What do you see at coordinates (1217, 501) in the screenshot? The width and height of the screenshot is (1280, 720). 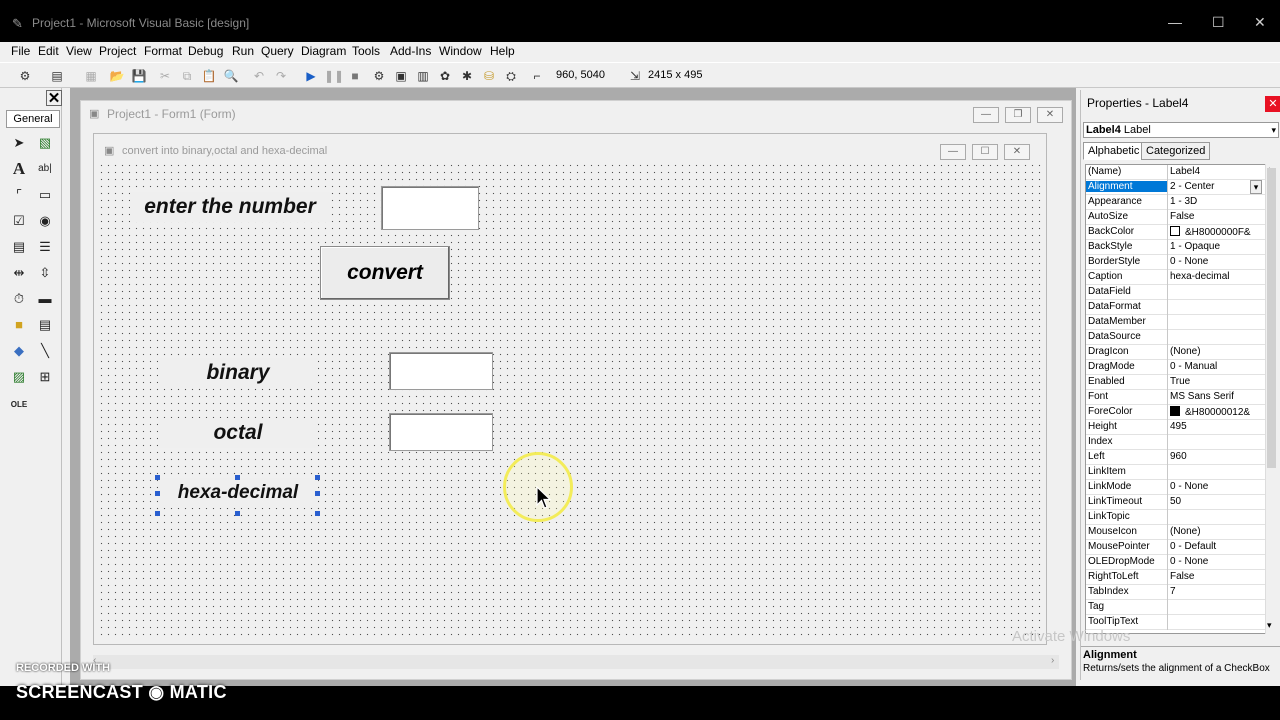 I see `property-value: 50` at bounding box center [1217, 501].